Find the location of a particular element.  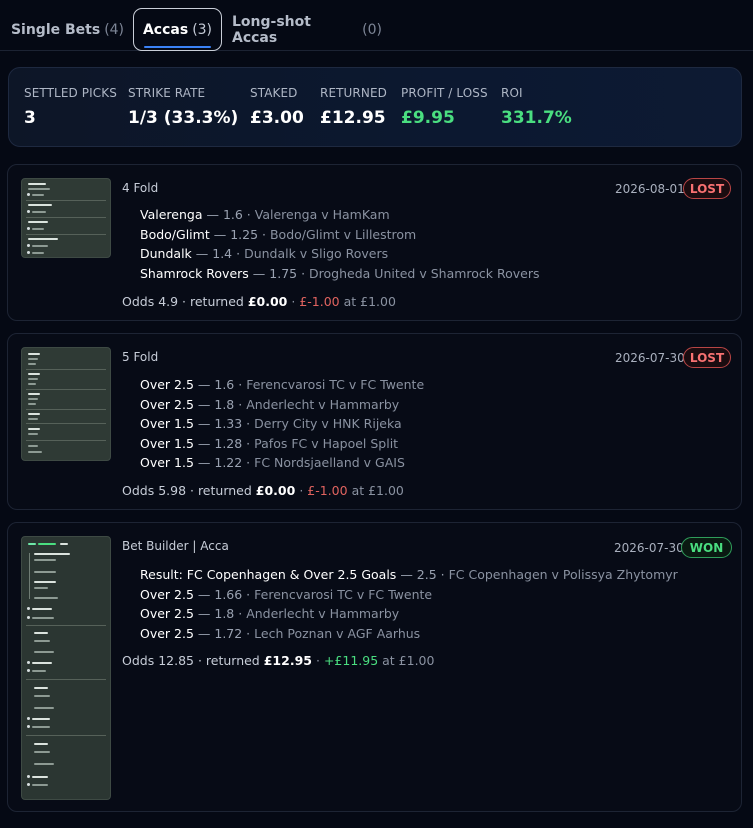

leg-row: Dundalk — 1.4 · Dundalk v Sligo Rovers is located at coordinates (340, 256).